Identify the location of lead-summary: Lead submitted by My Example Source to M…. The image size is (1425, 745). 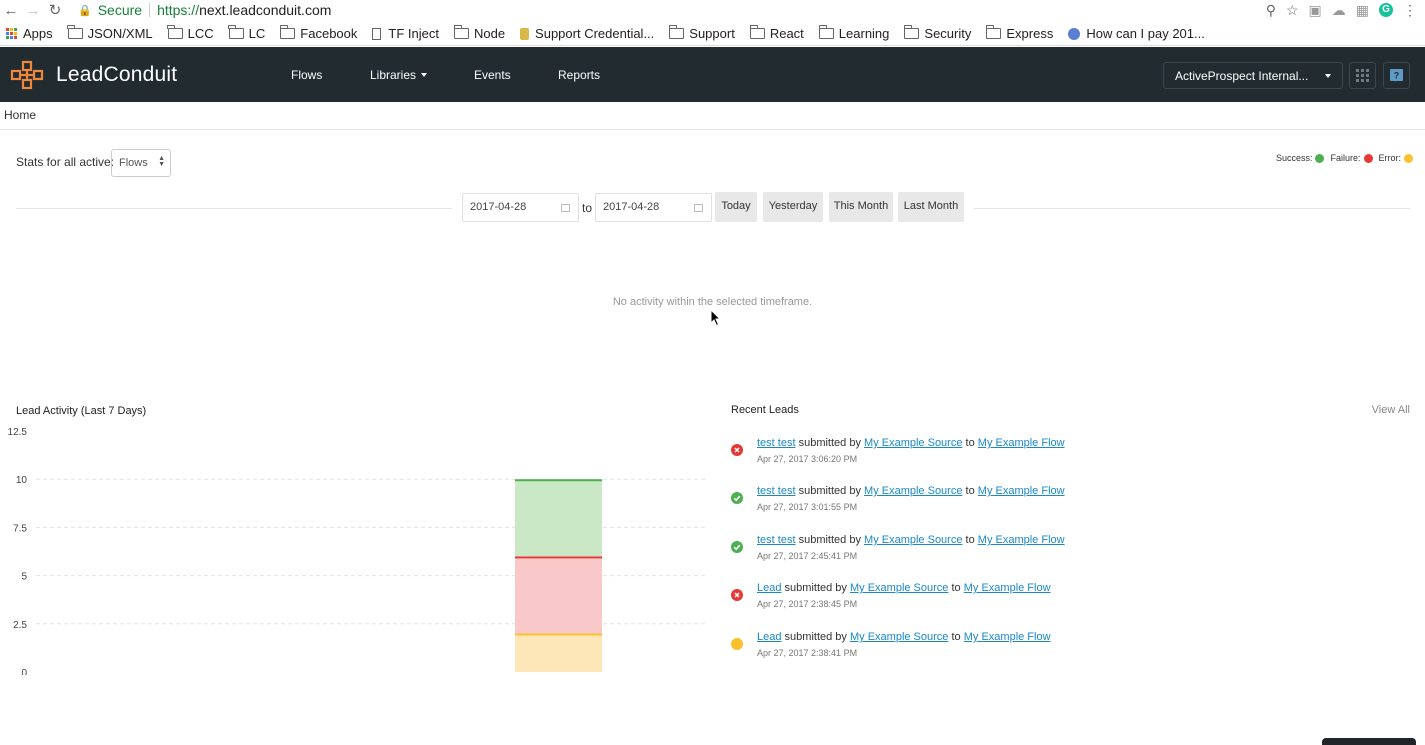
(904, 588).